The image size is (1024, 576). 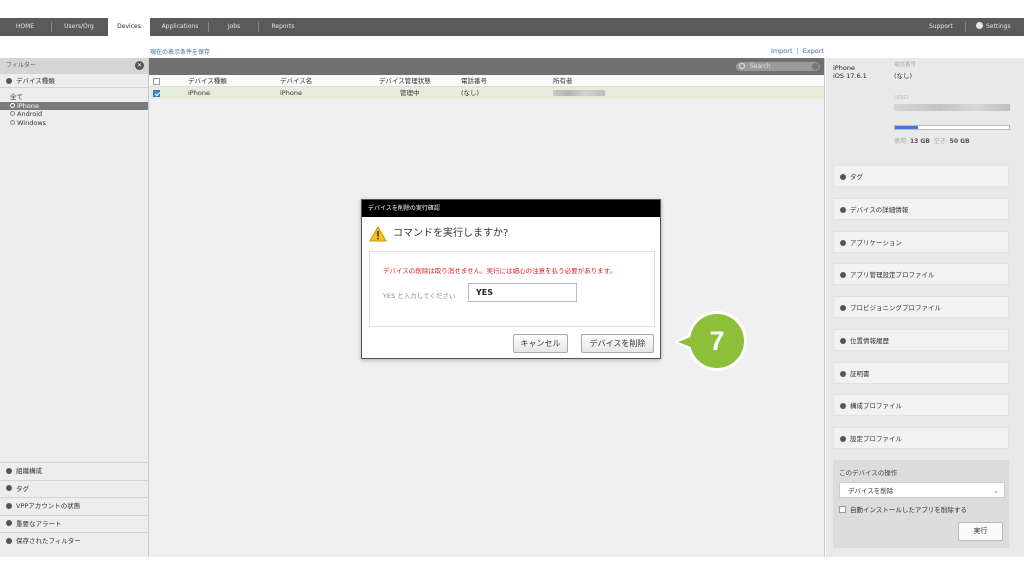 I want to click on storage-free-label: 空き:, so click(x=940, y=141).